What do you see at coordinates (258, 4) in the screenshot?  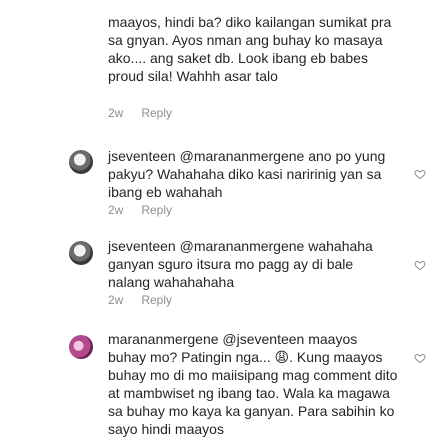 I see `clipped-previous-line` at bounding box center [258, 4].